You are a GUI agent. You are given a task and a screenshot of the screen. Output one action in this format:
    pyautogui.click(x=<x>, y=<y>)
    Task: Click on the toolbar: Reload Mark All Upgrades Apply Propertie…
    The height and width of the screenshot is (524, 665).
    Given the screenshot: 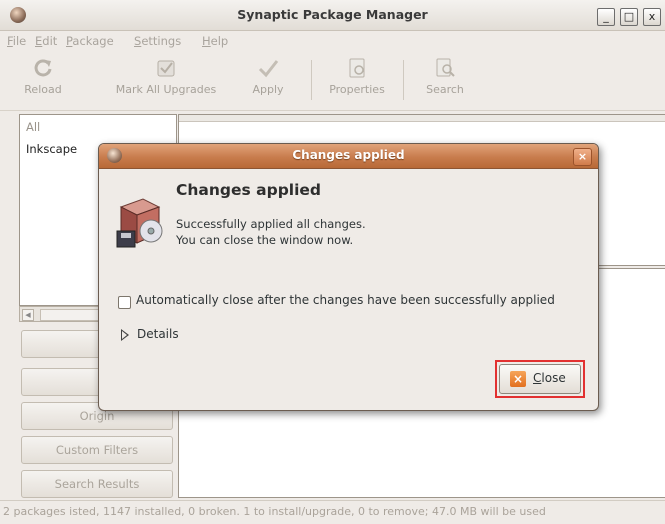 What is the action you would take?
    pyautogui.click(x=332, y=82)
    